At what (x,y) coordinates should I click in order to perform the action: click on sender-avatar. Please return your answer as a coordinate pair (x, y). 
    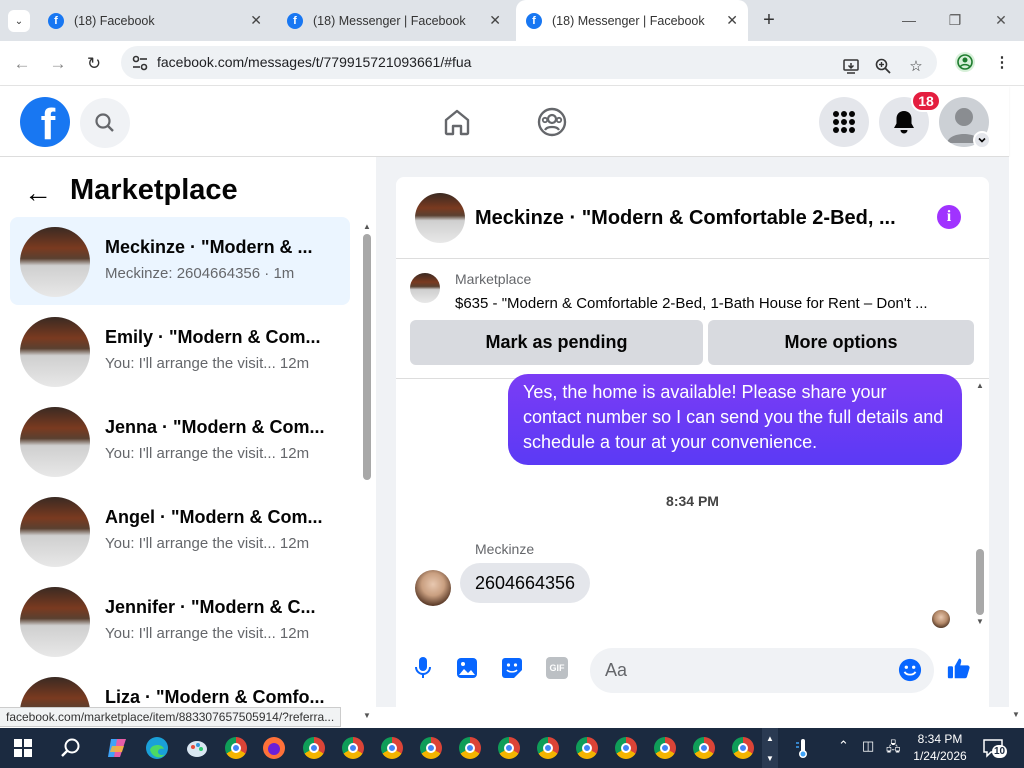
    Looking at the image, I should click on (433, 588).